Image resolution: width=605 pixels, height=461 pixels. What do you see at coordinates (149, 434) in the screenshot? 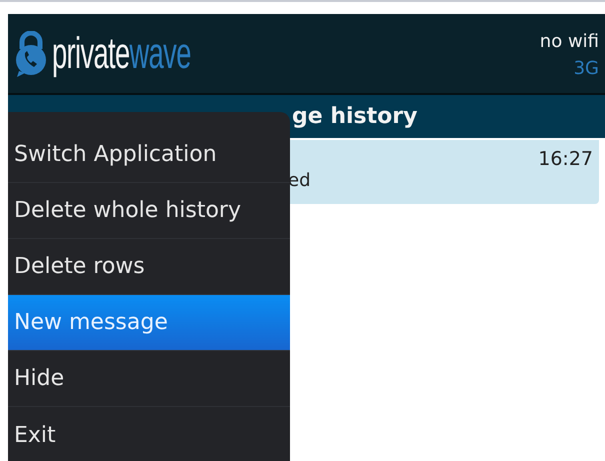
I see `menu-item: Exit` at bounding box center [149, 434].